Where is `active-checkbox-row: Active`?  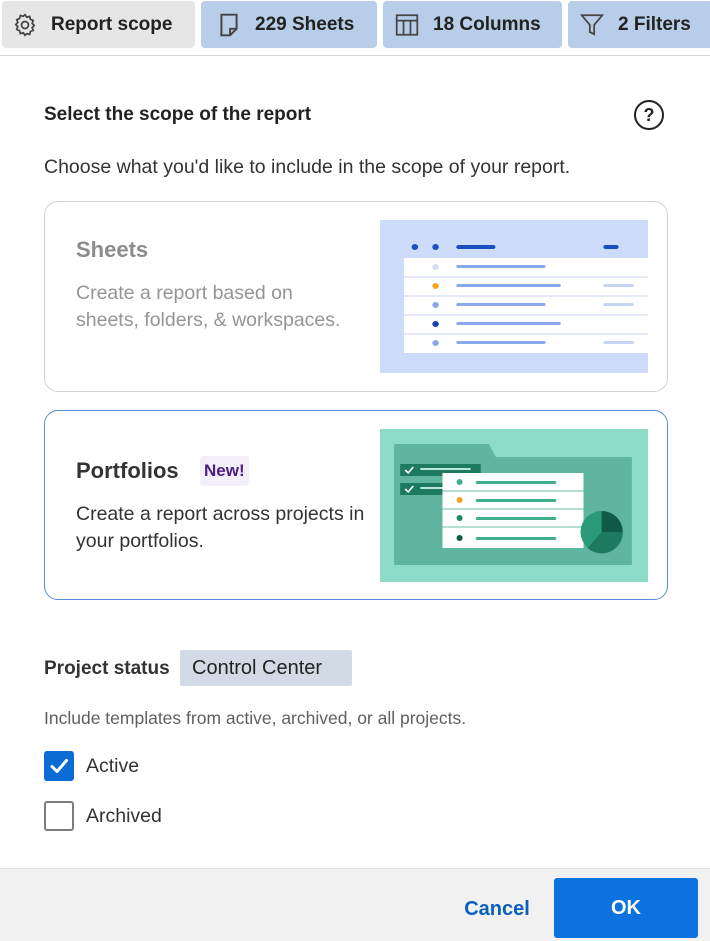 active-checkbox-row: Active is located at coordinates (91, 766).